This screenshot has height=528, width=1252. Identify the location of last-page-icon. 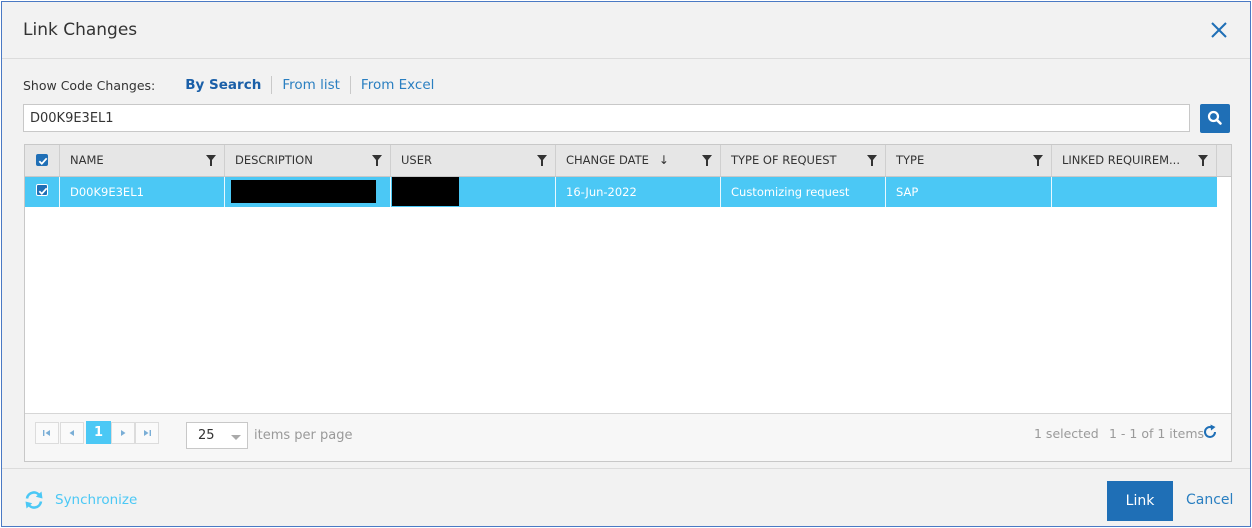
(147, 433).